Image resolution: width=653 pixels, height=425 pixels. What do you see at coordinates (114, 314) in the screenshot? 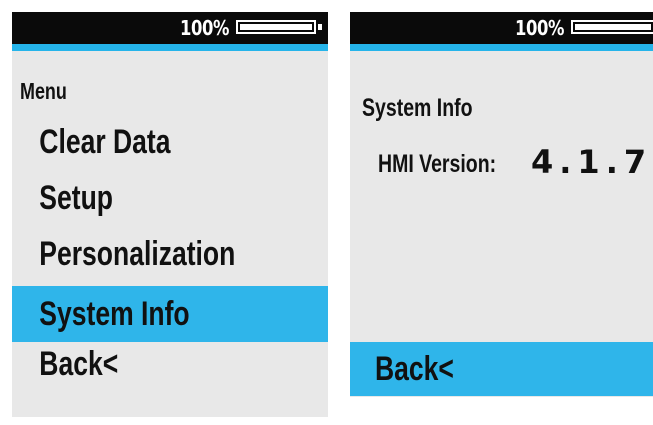
I see `menu-item-label: System Info` at bounding box center [114, 314].